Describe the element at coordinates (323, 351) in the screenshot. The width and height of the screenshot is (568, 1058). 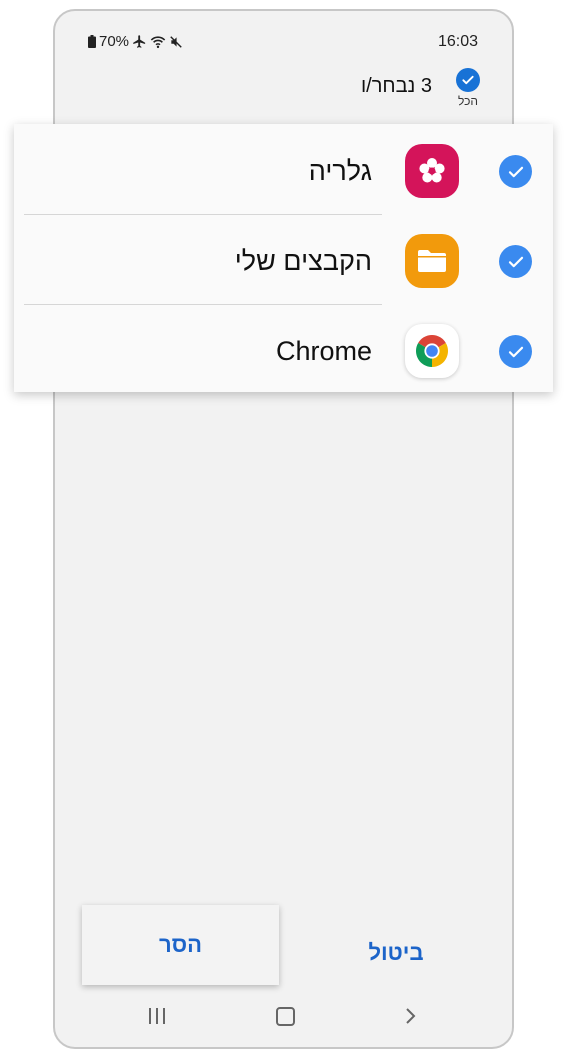
I see `app-name: Chrome` at that location.